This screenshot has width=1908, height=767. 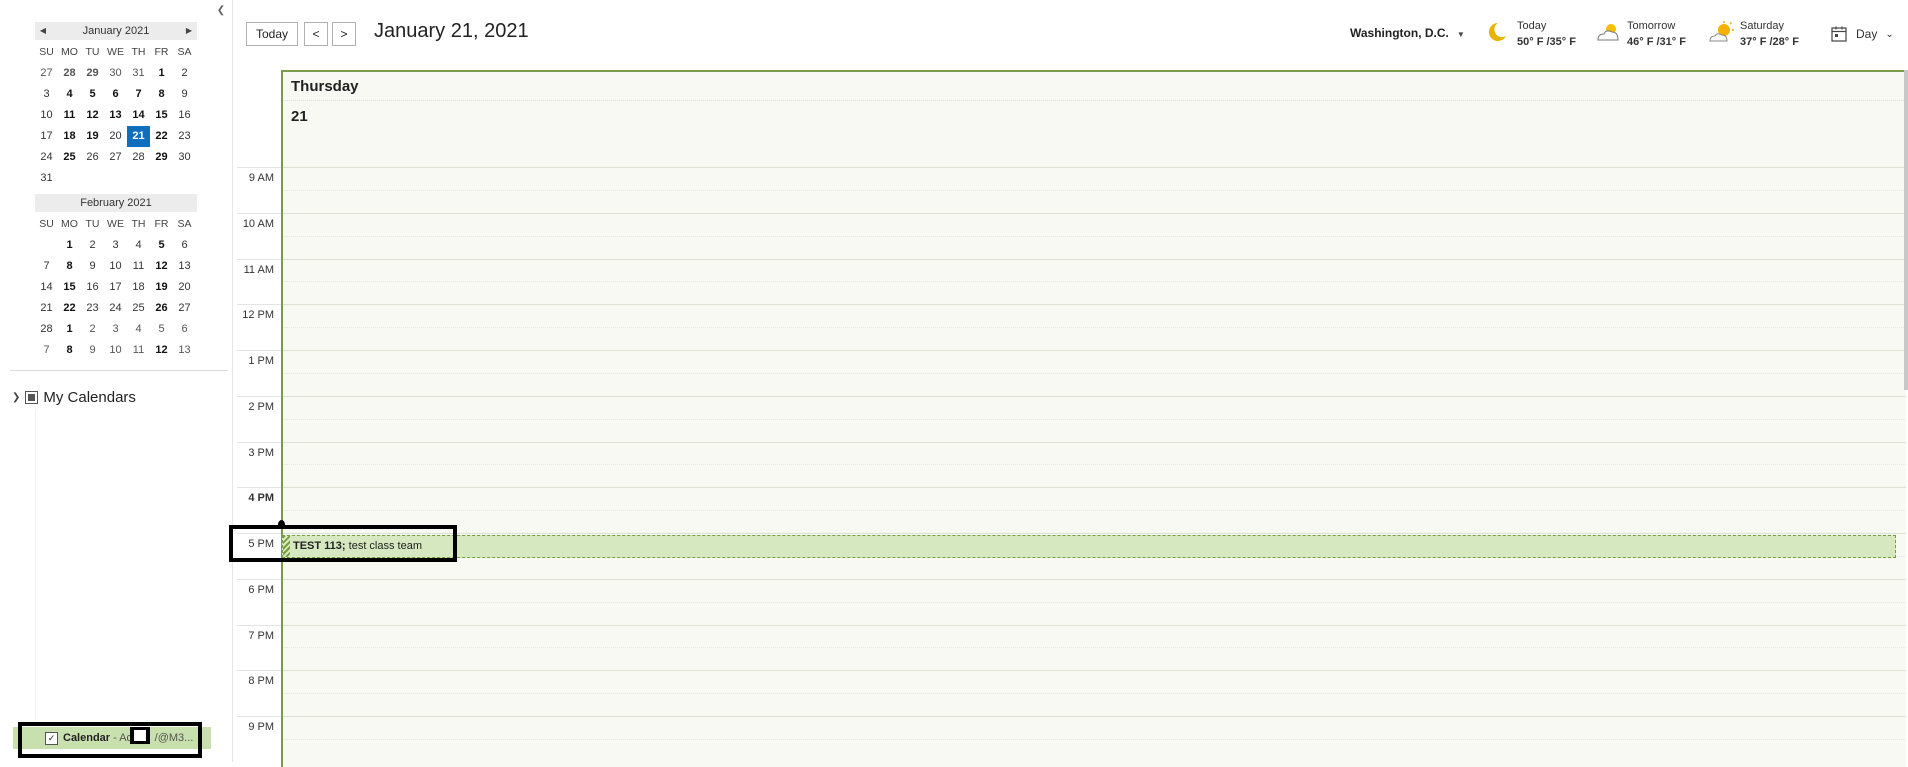 What do you see at coordinates (1862, 34) in the screenshot?
I see `view-selector: Day ⌄` at bounding box center [1862, 34].